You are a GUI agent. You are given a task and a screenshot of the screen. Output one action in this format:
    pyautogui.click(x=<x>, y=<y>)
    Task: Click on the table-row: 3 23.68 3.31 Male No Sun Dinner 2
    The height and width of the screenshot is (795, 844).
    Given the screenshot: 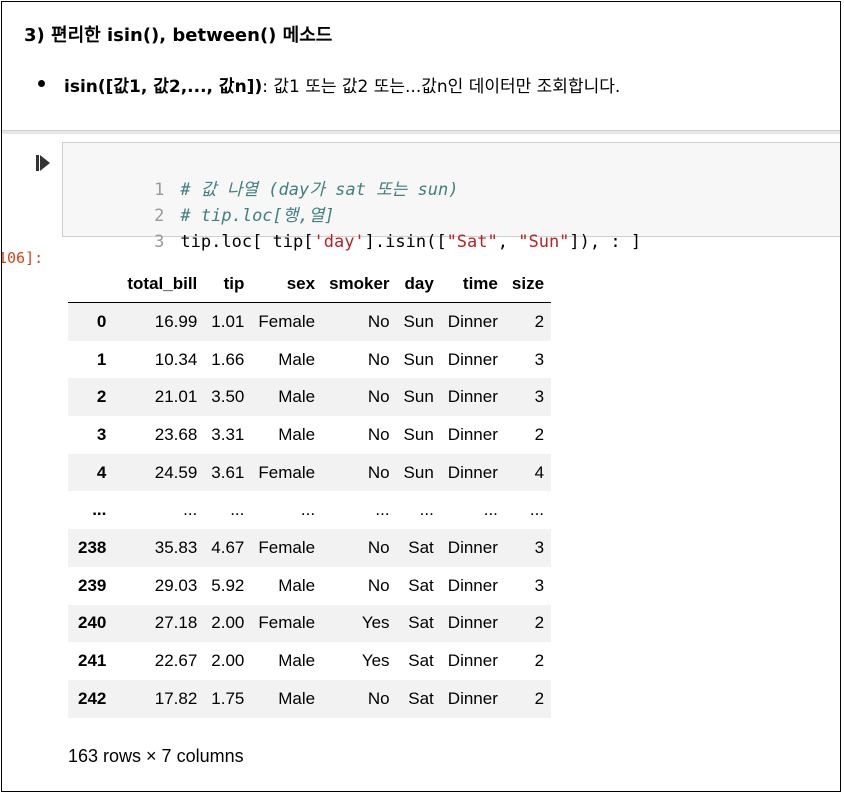 What is the action you would take?
    pyautogui.click(x=309, y=435)
    